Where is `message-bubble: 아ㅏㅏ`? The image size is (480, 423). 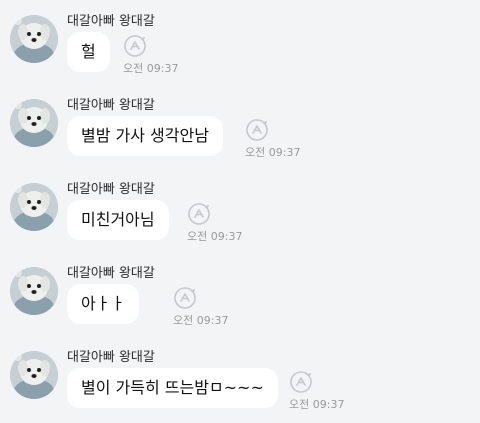
message-bubble: 아ㅏㅏ is located at coordinates (103, 304).